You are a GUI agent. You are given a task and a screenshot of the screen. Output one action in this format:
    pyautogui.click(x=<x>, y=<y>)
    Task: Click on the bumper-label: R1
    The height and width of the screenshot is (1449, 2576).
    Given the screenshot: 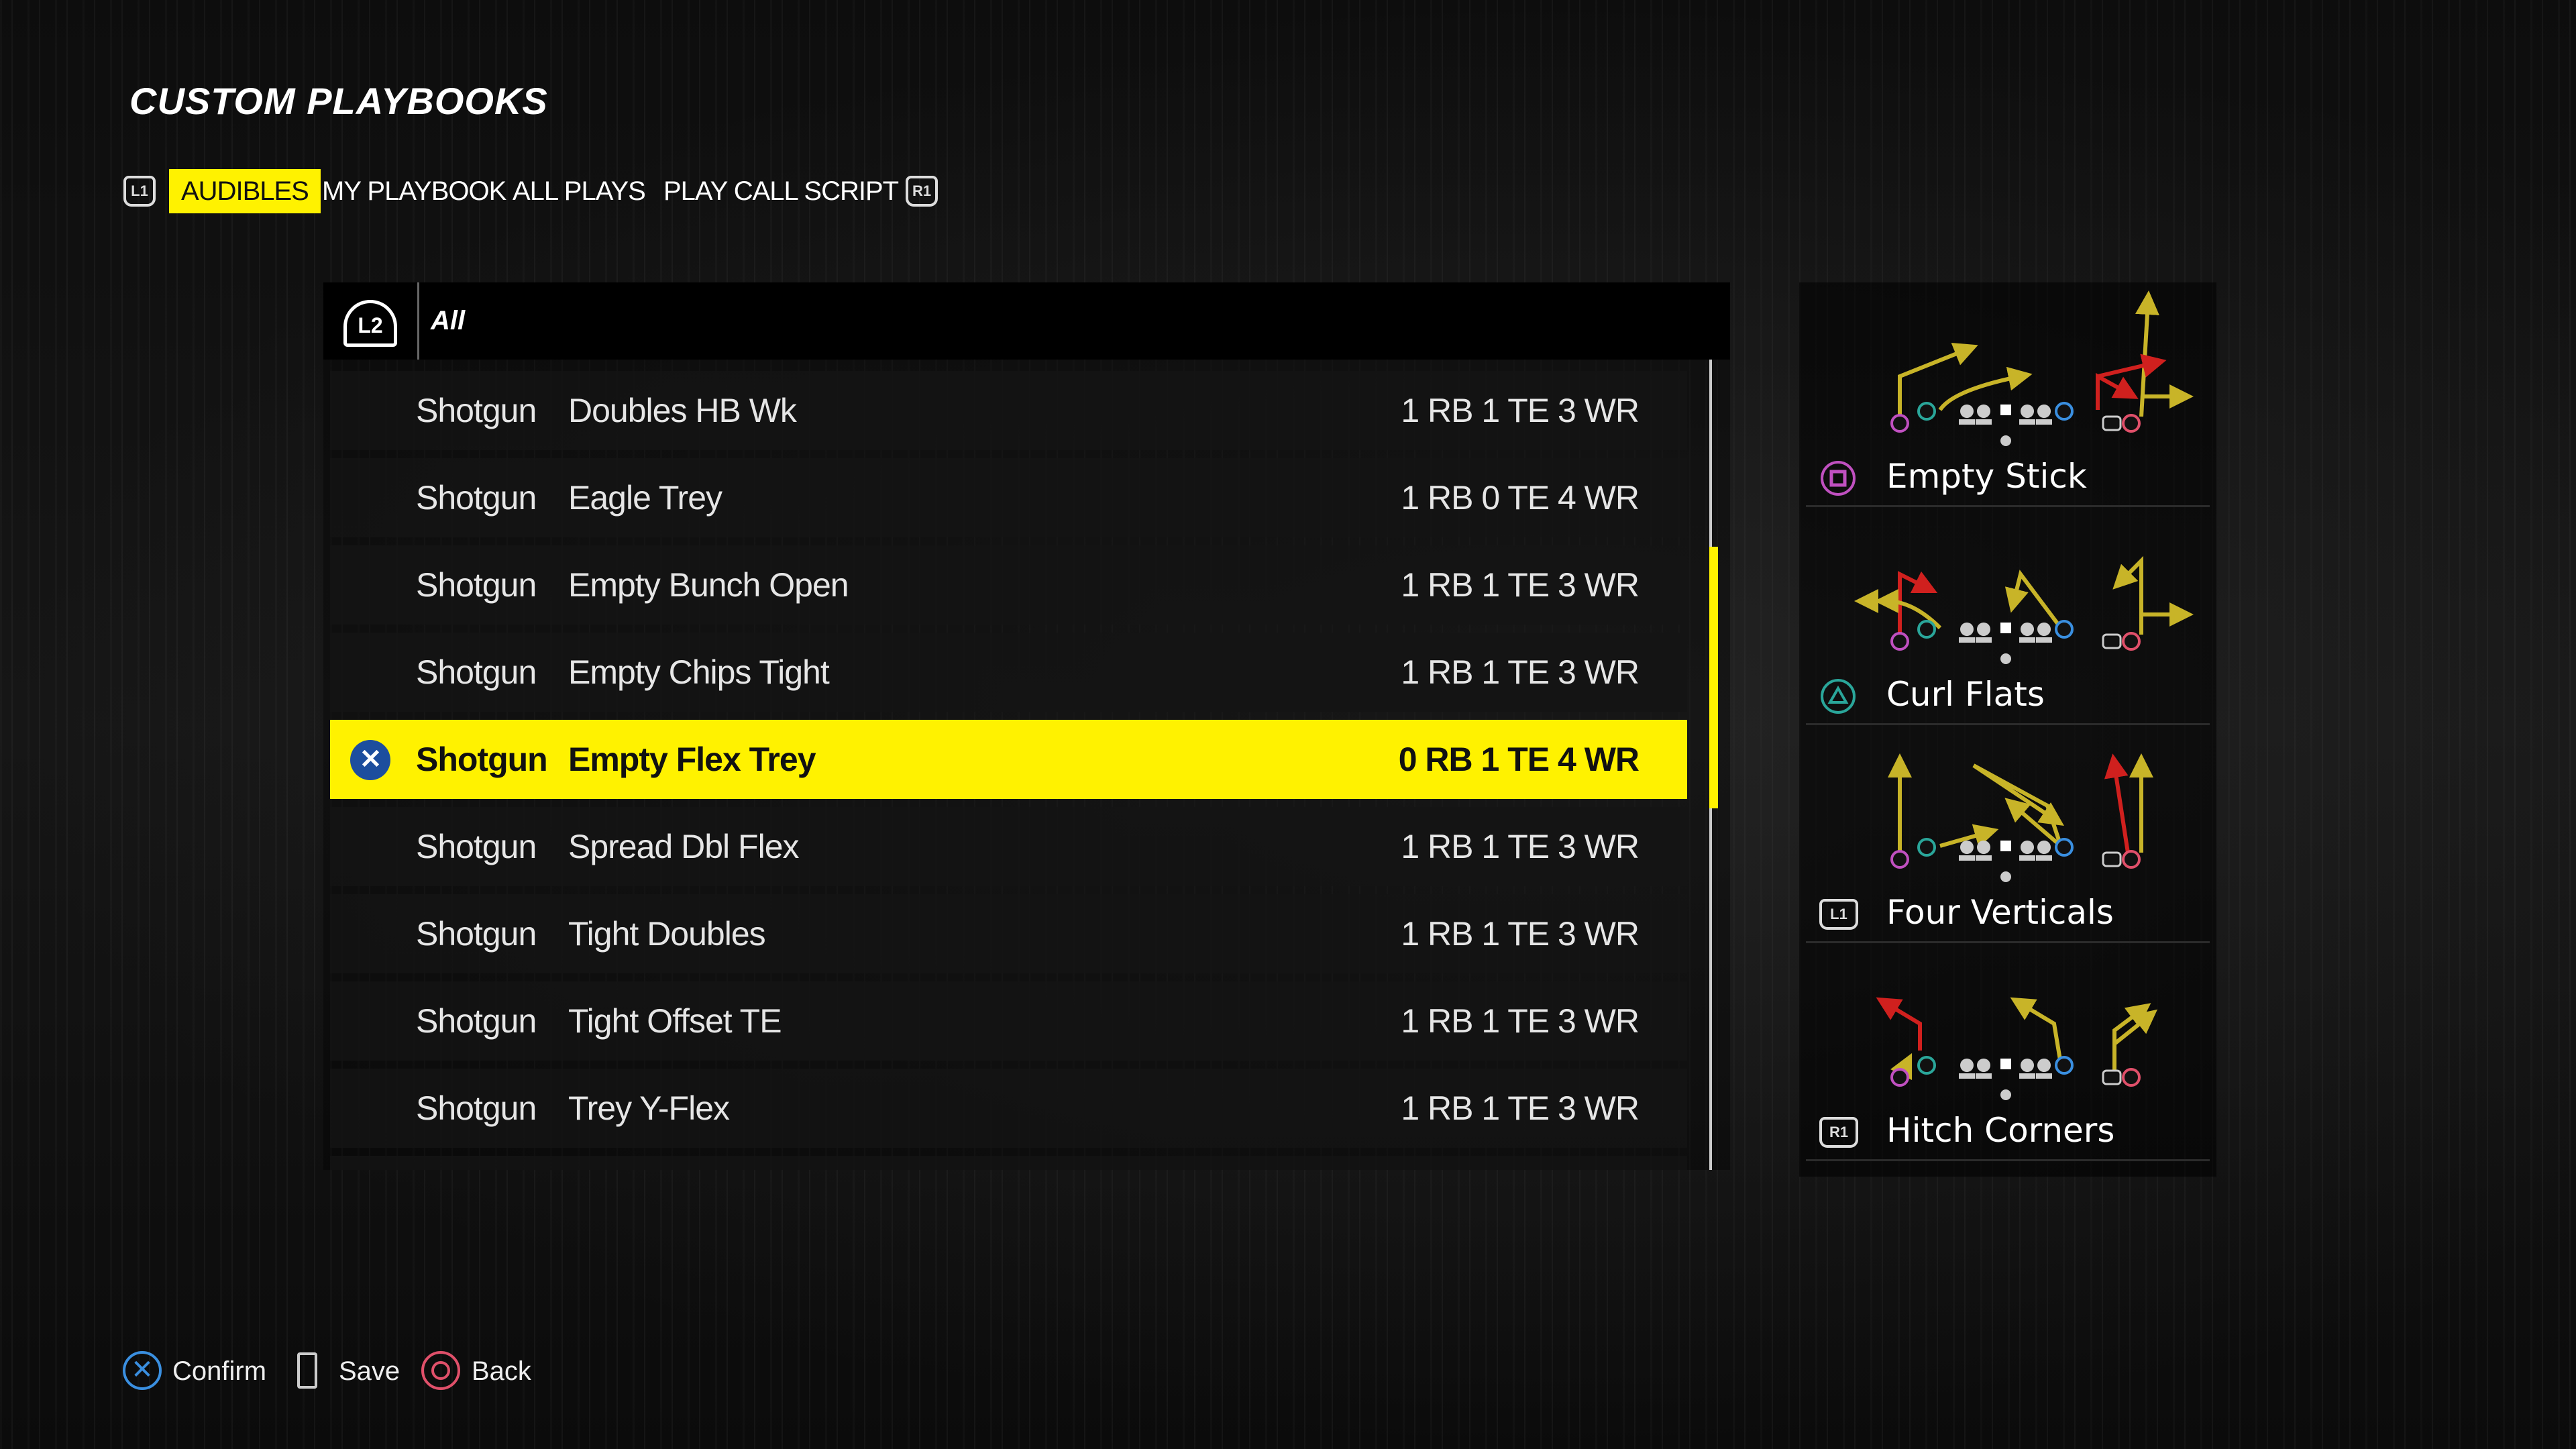 What is the action you would take?
    pyautogui.click(x=1838, y=1132)
    